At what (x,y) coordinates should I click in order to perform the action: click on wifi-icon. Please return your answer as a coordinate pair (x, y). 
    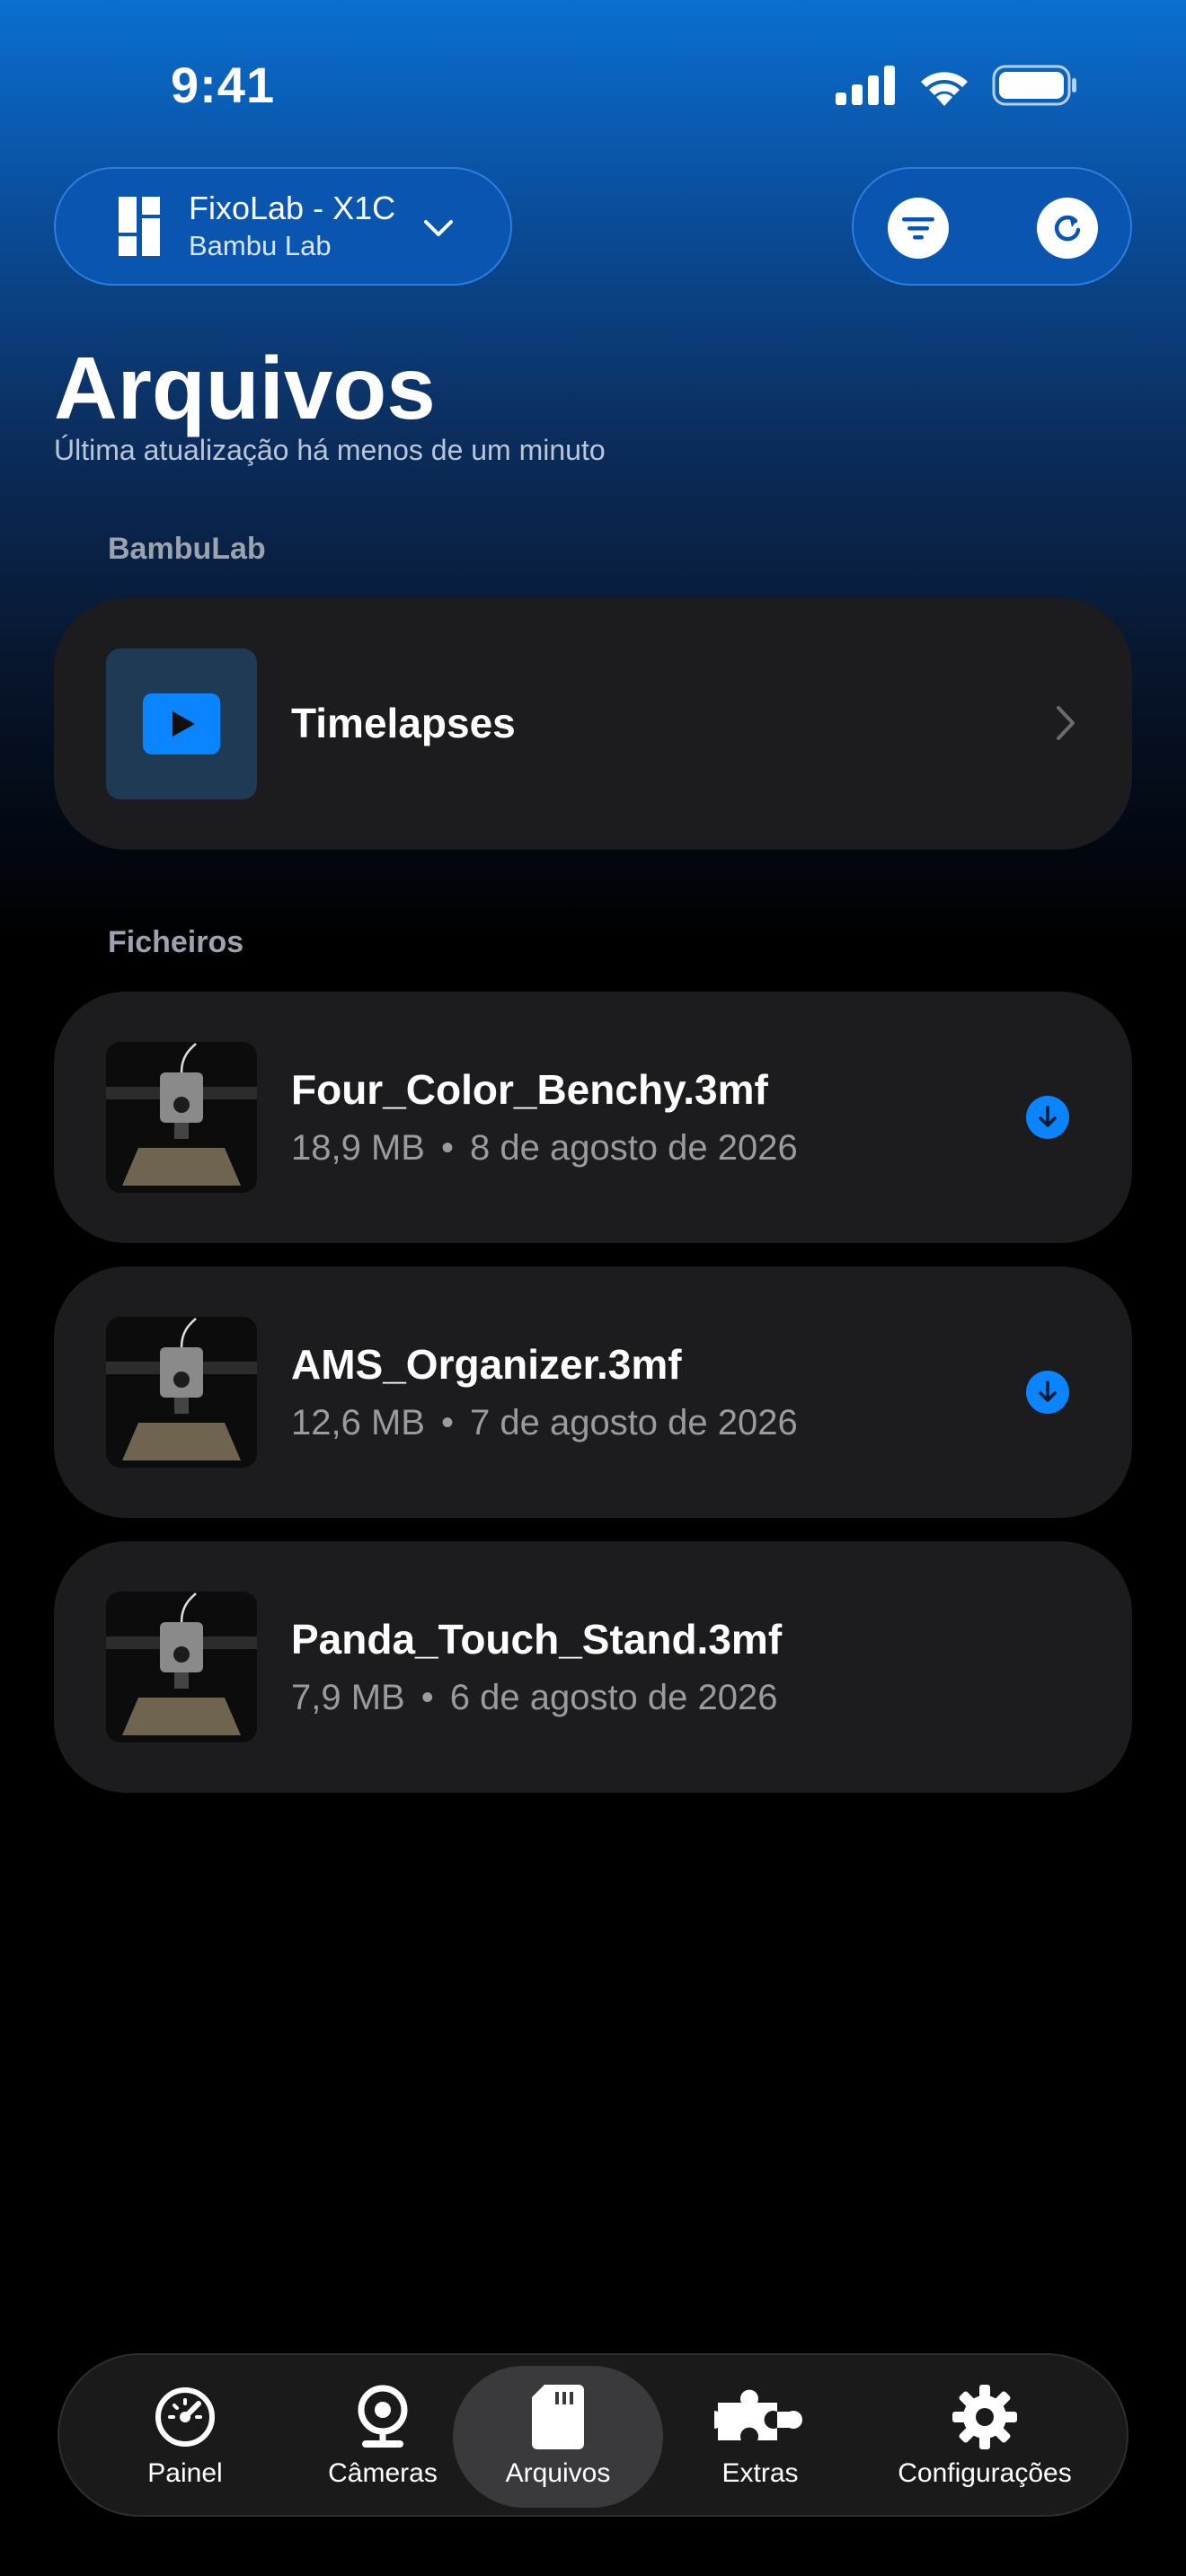
    Looking at the image, I should click on (944, 89).